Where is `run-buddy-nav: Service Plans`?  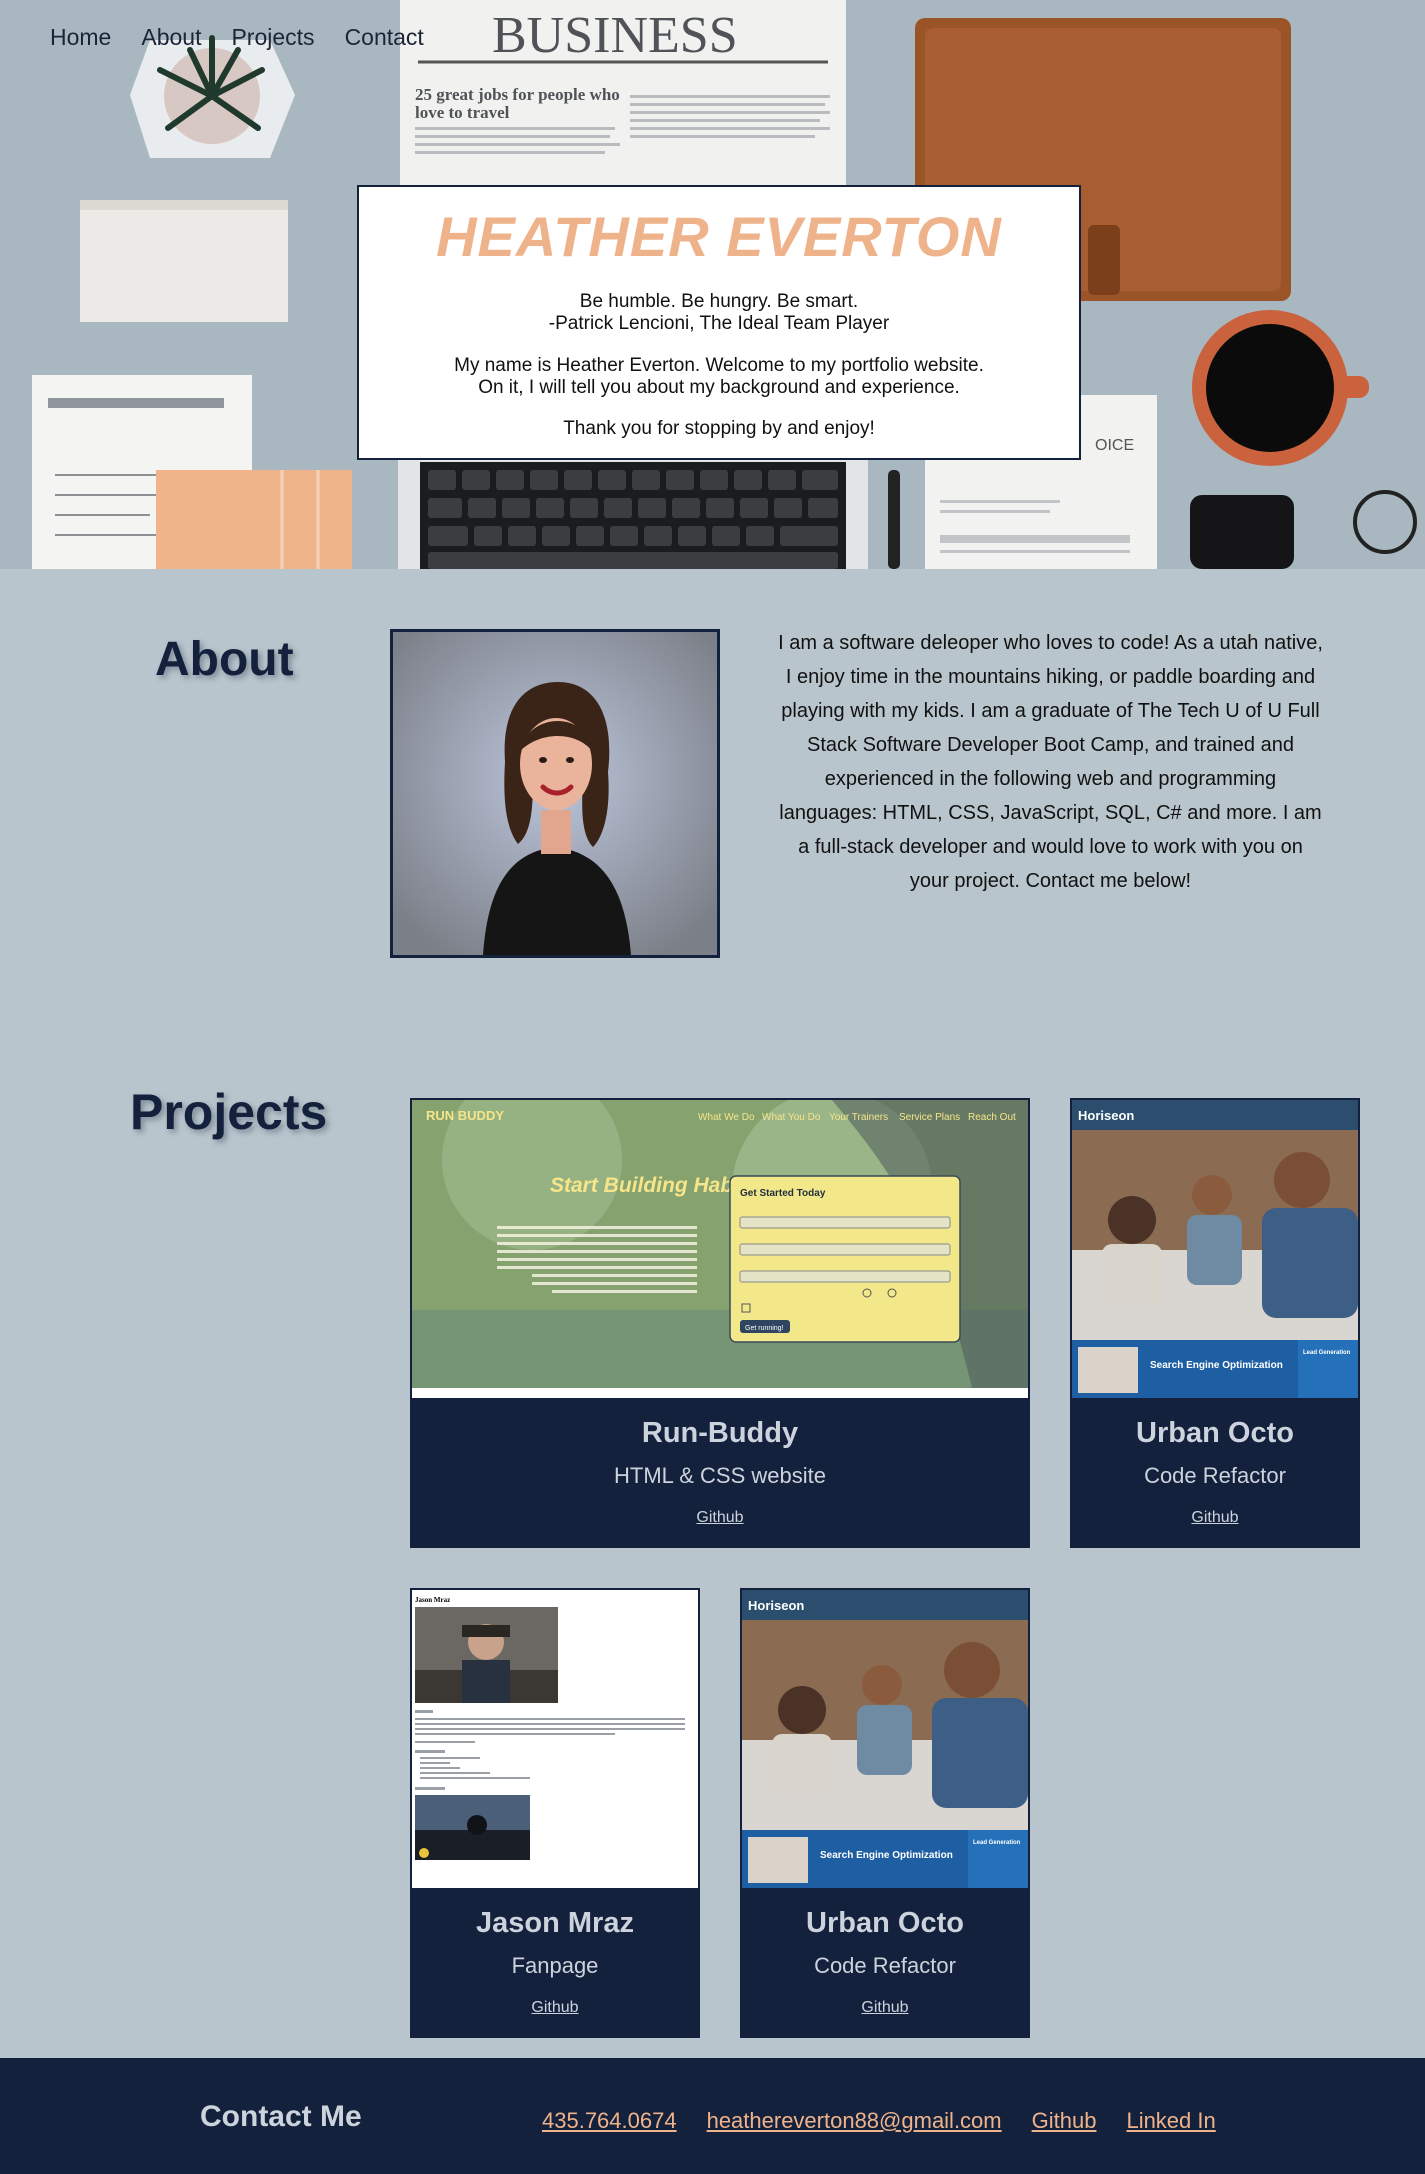 run-buddy-nav: Service Plans is located at coordinates (929, 1117).